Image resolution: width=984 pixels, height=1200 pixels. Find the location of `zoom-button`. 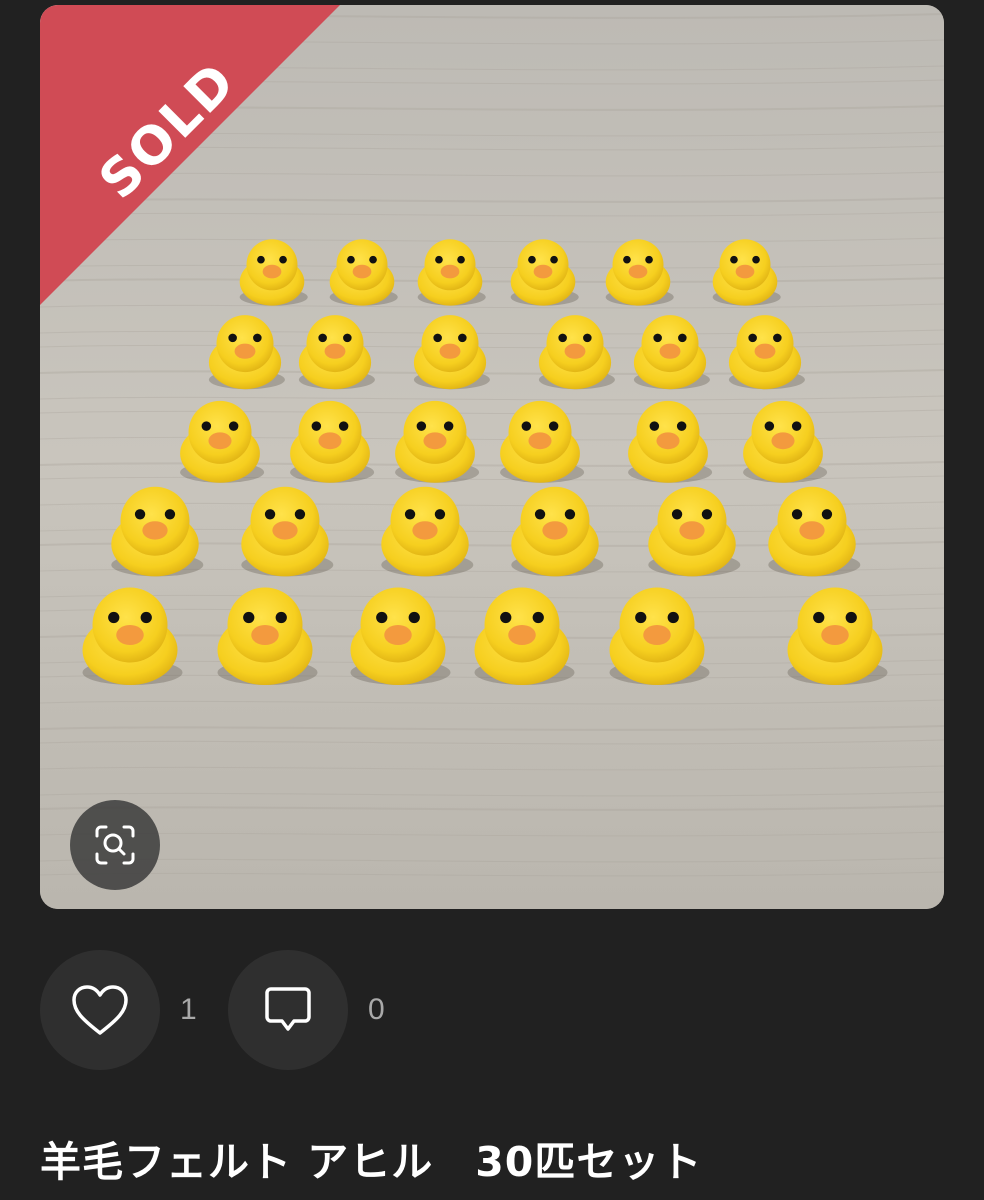

zoom-button is located at coordinates (115, 845).